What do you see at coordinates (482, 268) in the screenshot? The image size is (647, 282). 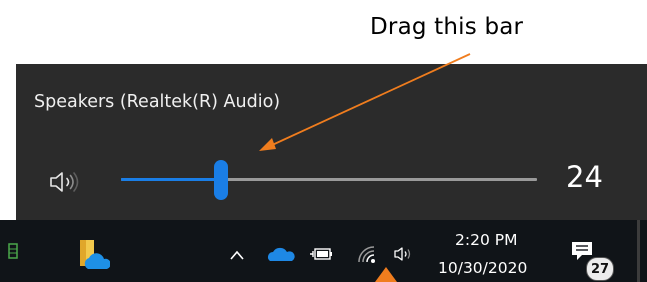 I see `clock-date: 10/30/2020` at bounding box center [482, 268].